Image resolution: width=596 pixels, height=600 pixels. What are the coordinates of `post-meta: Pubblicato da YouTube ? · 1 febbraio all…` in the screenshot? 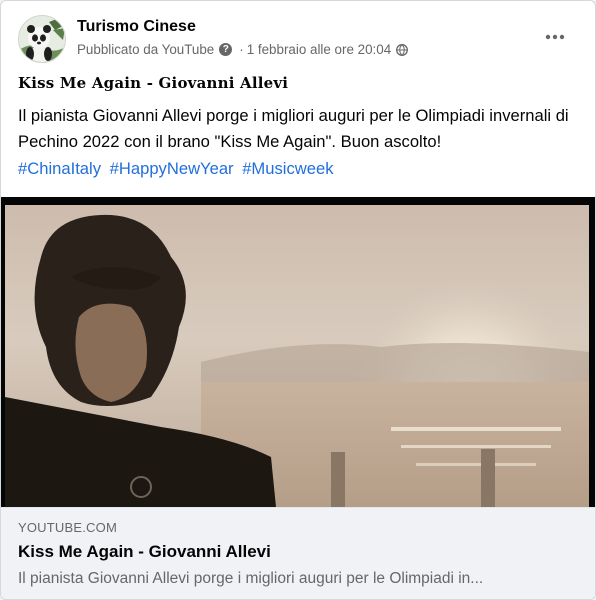 It's located at (243, 49).